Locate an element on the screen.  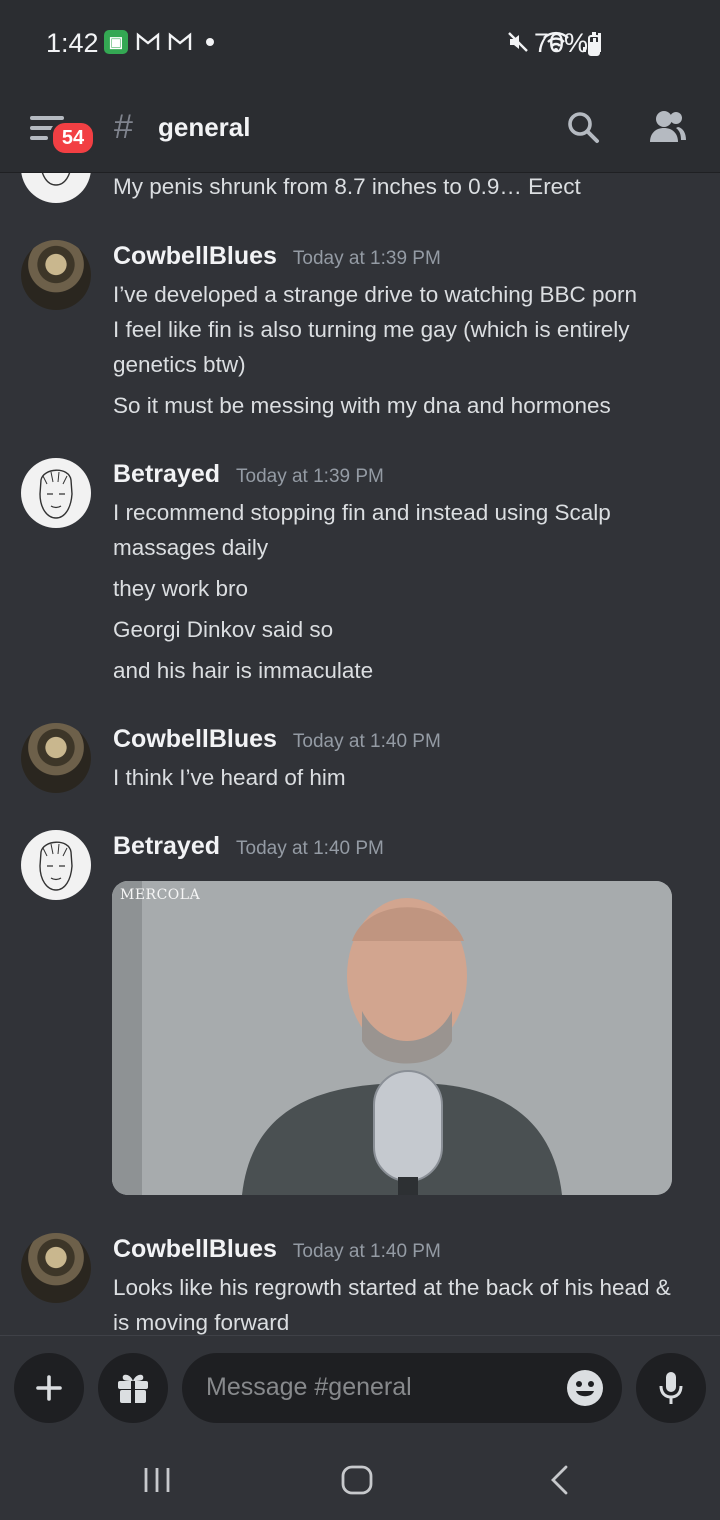
search-icon is located at coordinates (583, 127).